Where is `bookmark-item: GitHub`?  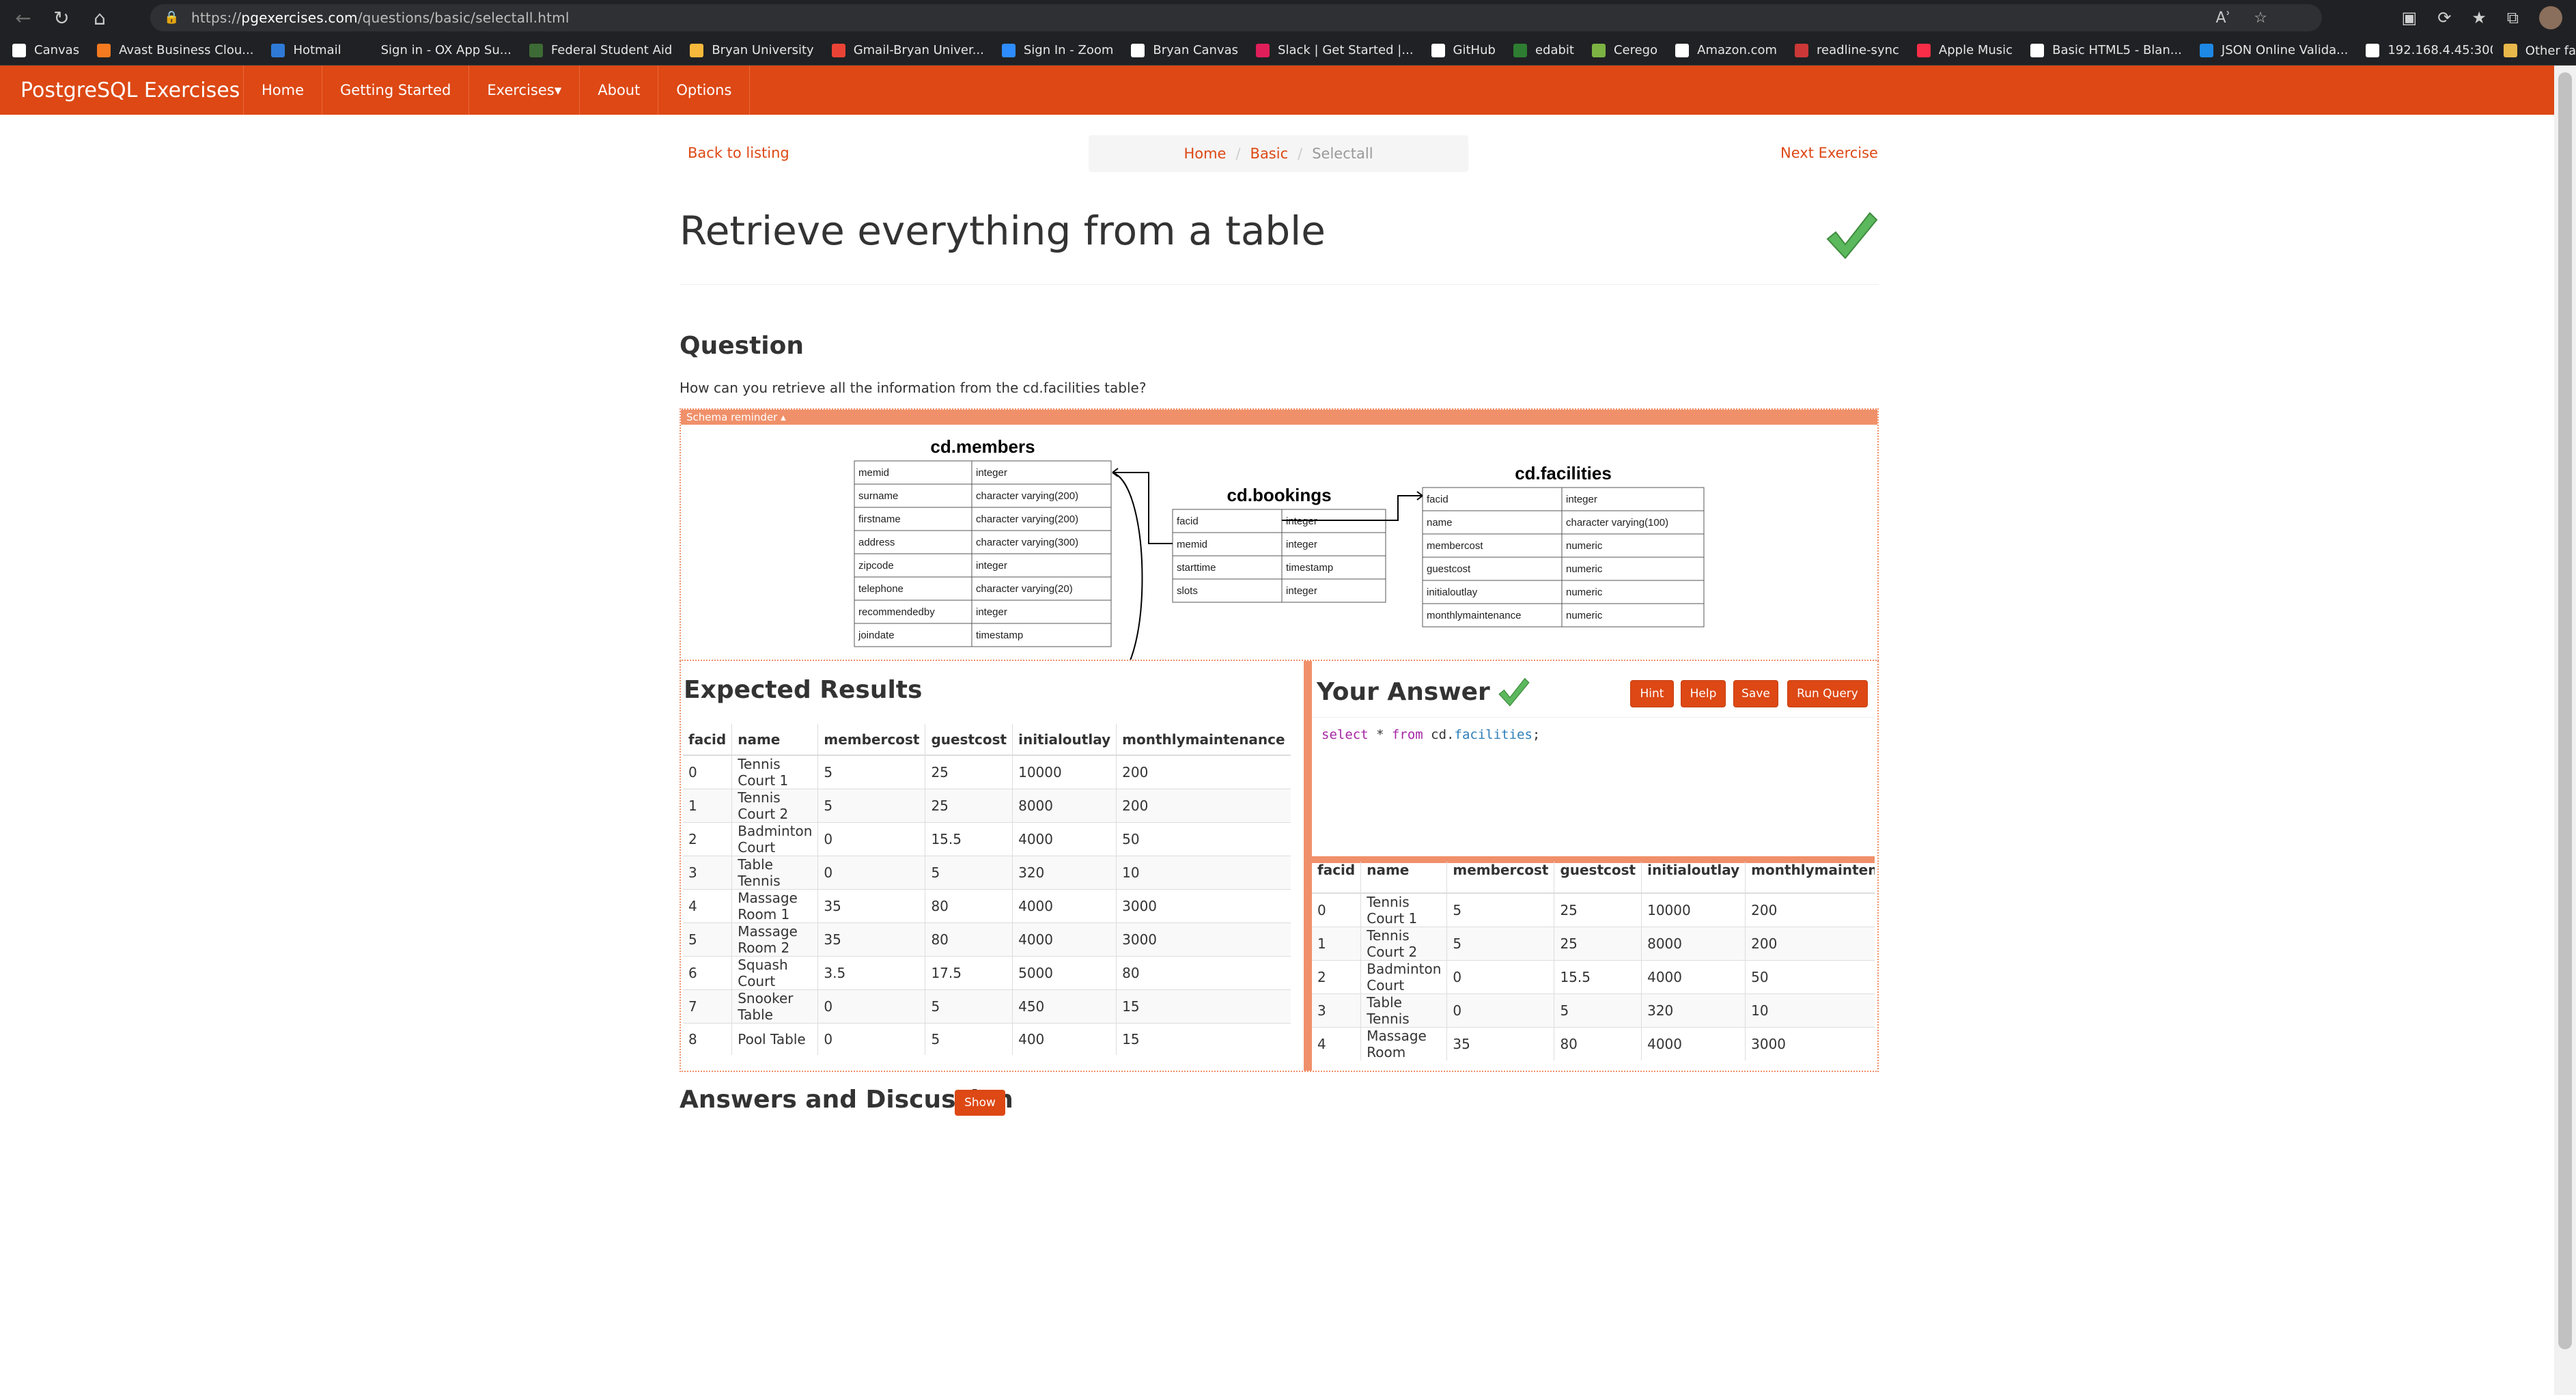
bookmark-item: GitHub is located at coordinates (1463, 50).